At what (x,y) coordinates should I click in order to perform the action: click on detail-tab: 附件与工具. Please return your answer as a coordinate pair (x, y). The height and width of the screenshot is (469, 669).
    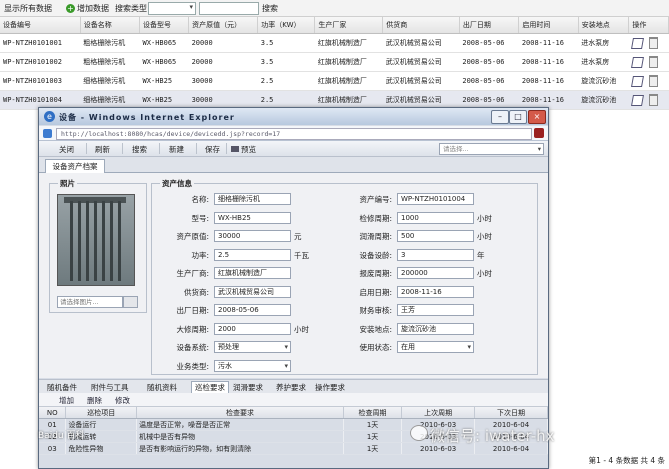
    Looking at the image, I should click on (110, 387).